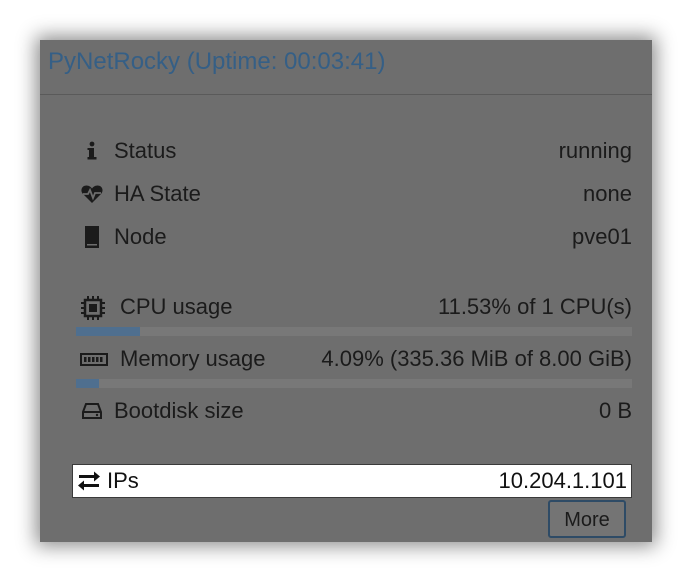 The image size is (692, 582). I want to click on cpu-chip-icon, so click(92, 307).